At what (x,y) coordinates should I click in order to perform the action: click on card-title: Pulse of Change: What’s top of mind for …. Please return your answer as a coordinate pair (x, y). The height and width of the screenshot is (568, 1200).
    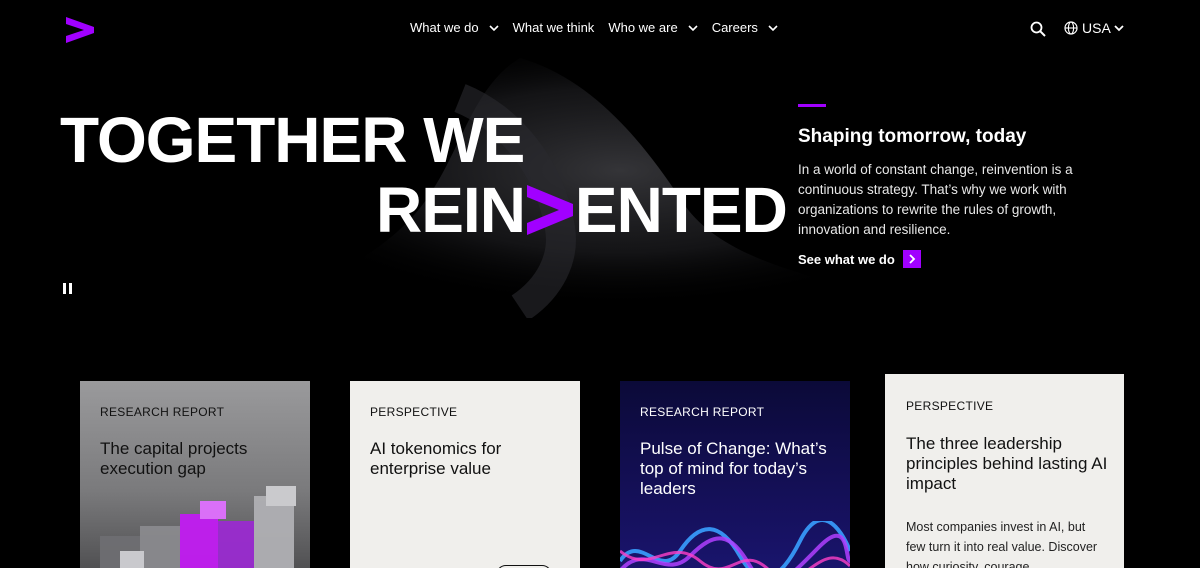
    Looking at the image, I should click on (733, 468).